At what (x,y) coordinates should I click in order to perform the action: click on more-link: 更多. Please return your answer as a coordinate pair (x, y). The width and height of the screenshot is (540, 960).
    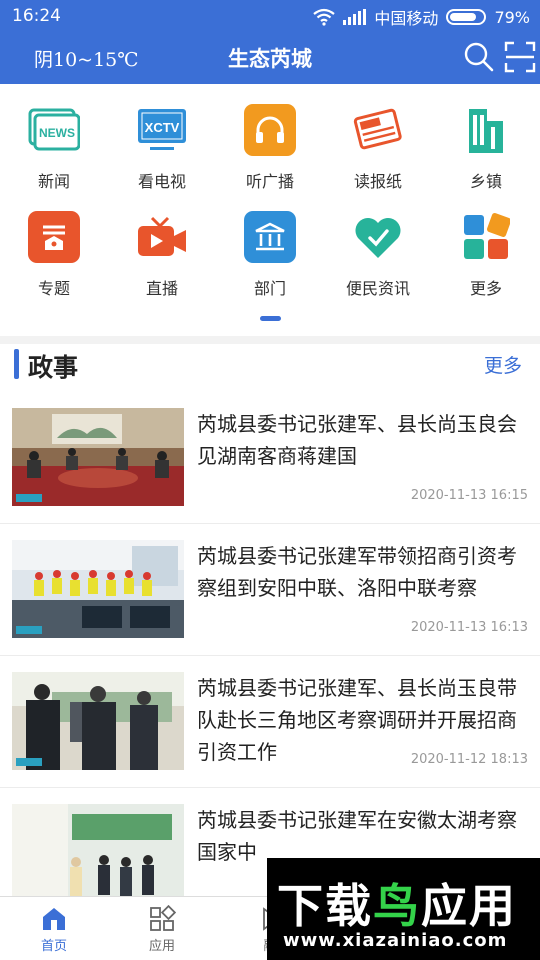
    Looking at the image, I should click on (503, 364).